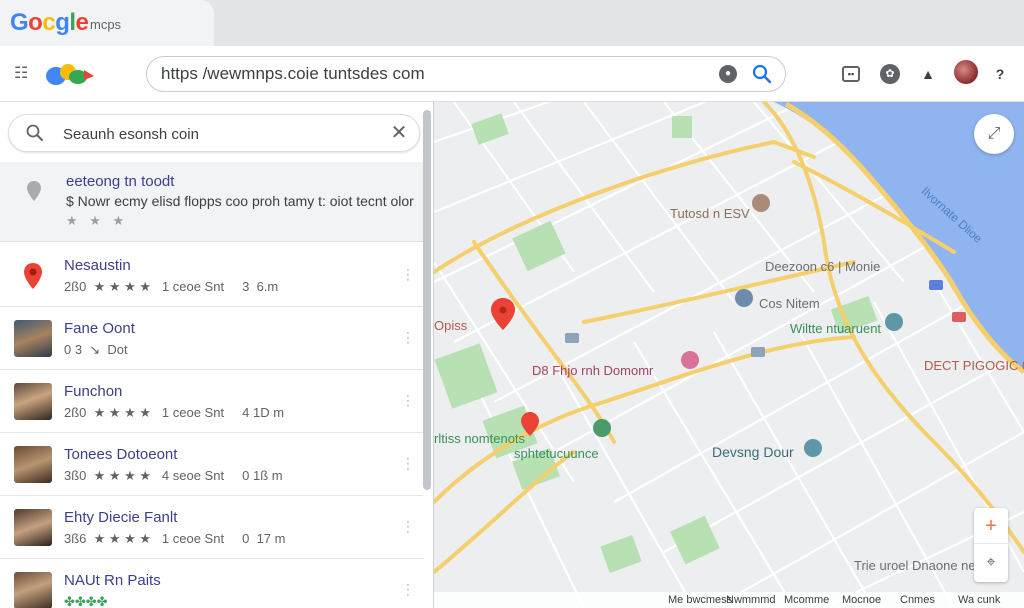  Describe the element at coordinates (994, 134) in the screenshot. I see `fullscreen-button: ⤢` at that location.